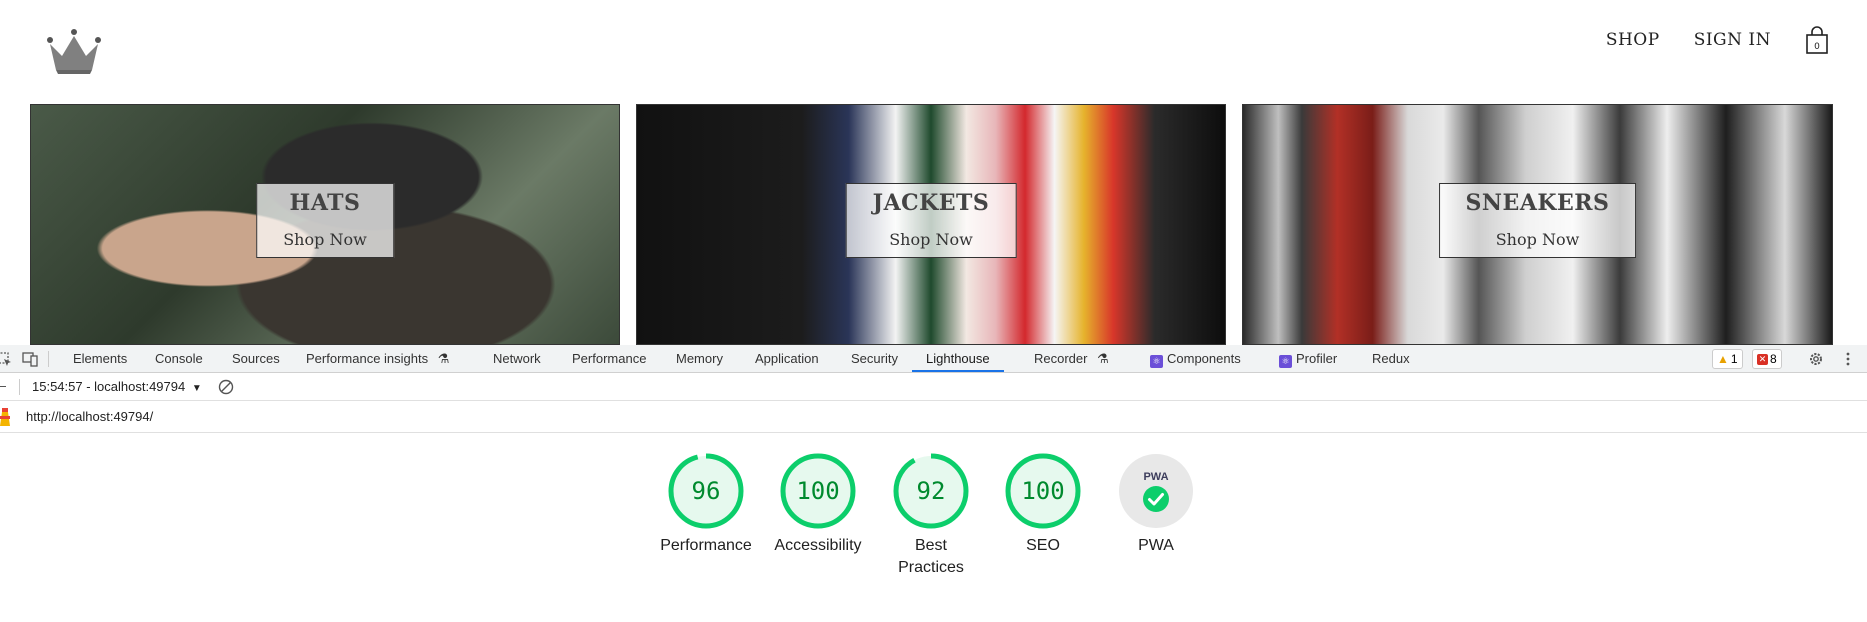  I want to click on crown-logo-icon, so click(74, 52).